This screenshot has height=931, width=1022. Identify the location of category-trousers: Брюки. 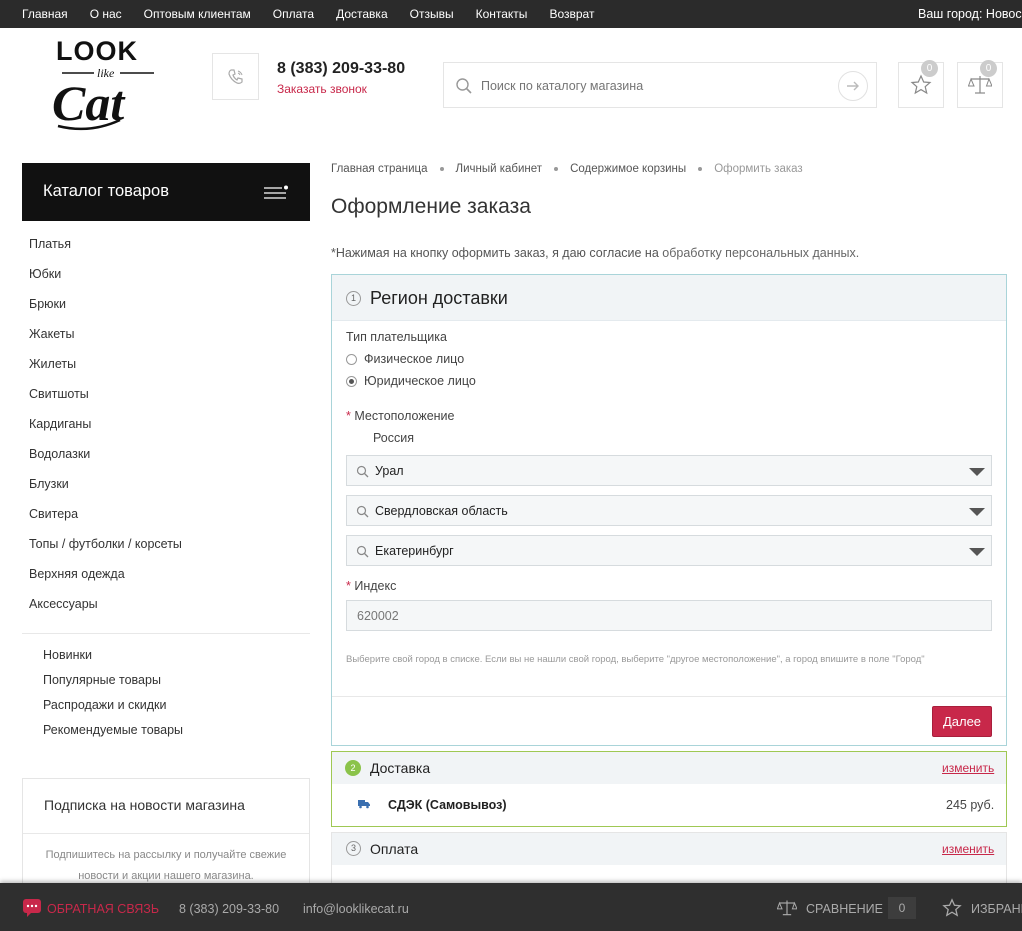
(105, 312).